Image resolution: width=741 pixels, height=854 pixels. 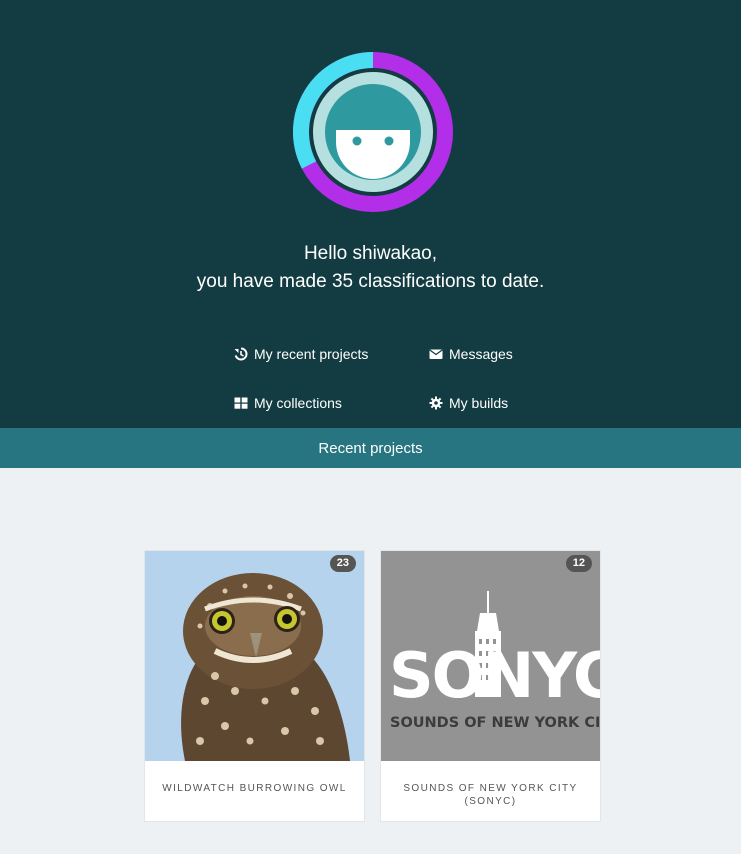 I want to click on messages-label: Messages, so click(x=481, y=354).